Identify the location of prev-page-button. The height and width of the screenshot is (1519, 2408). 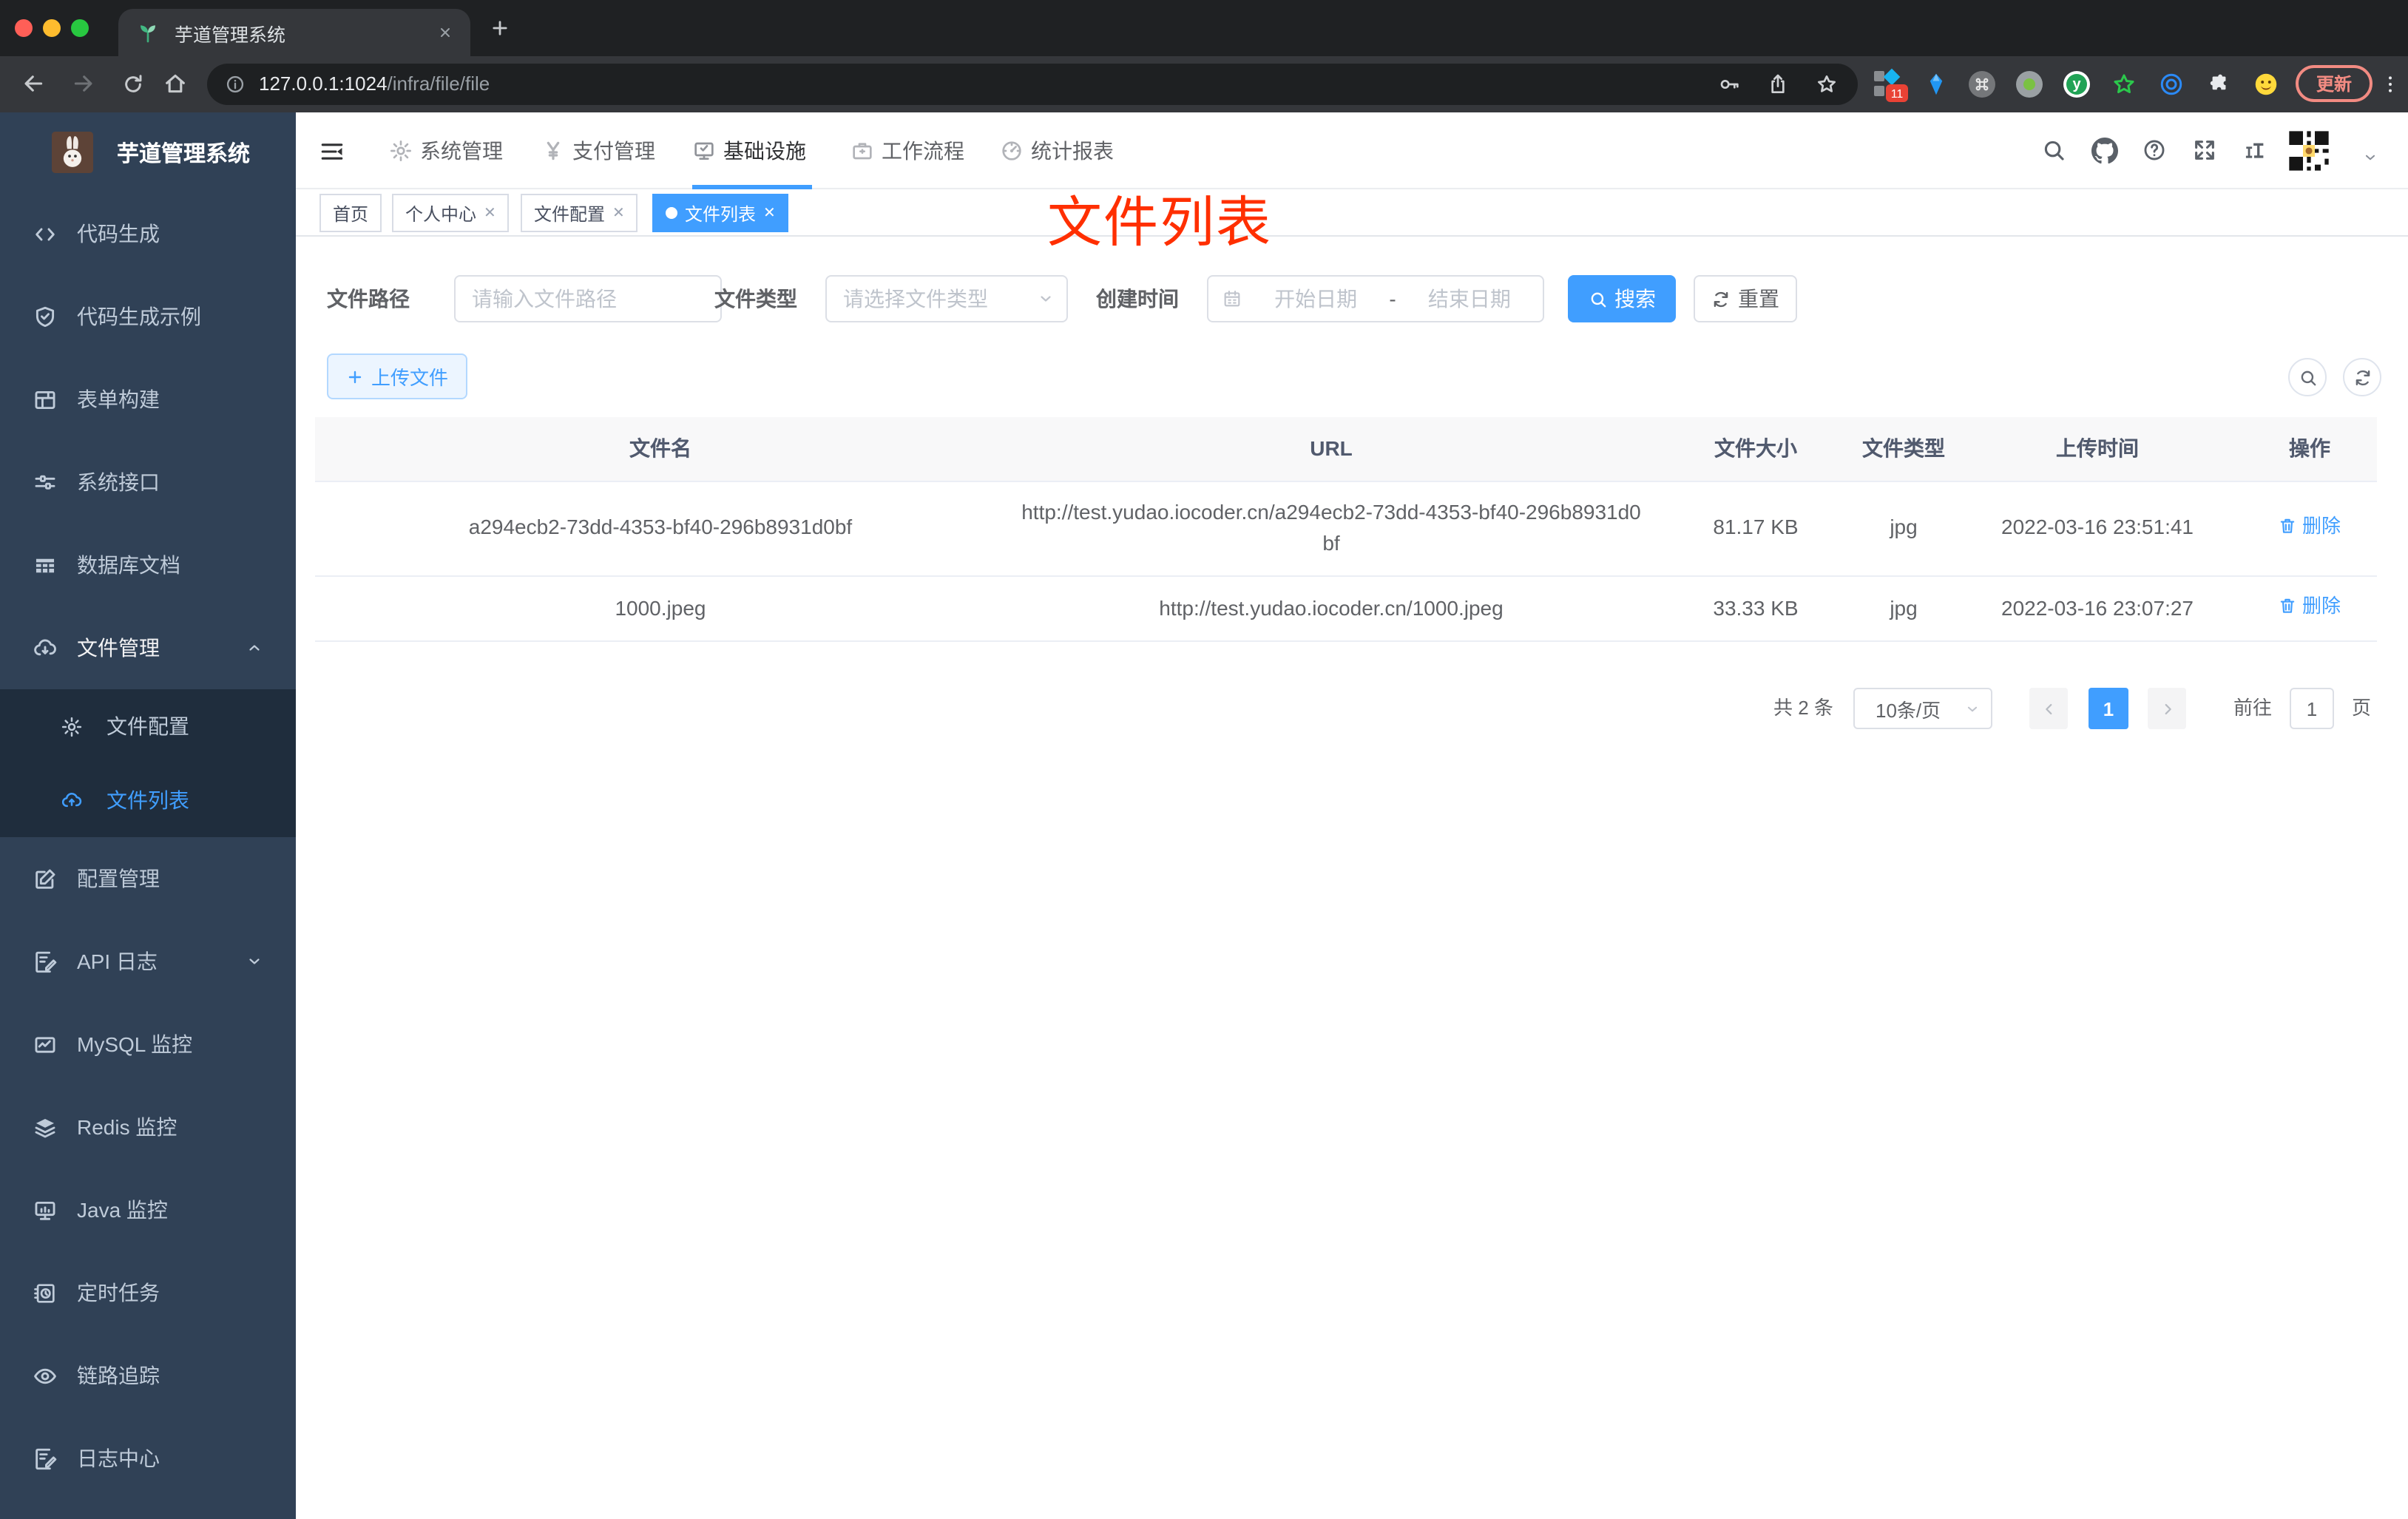
(2048, 708).